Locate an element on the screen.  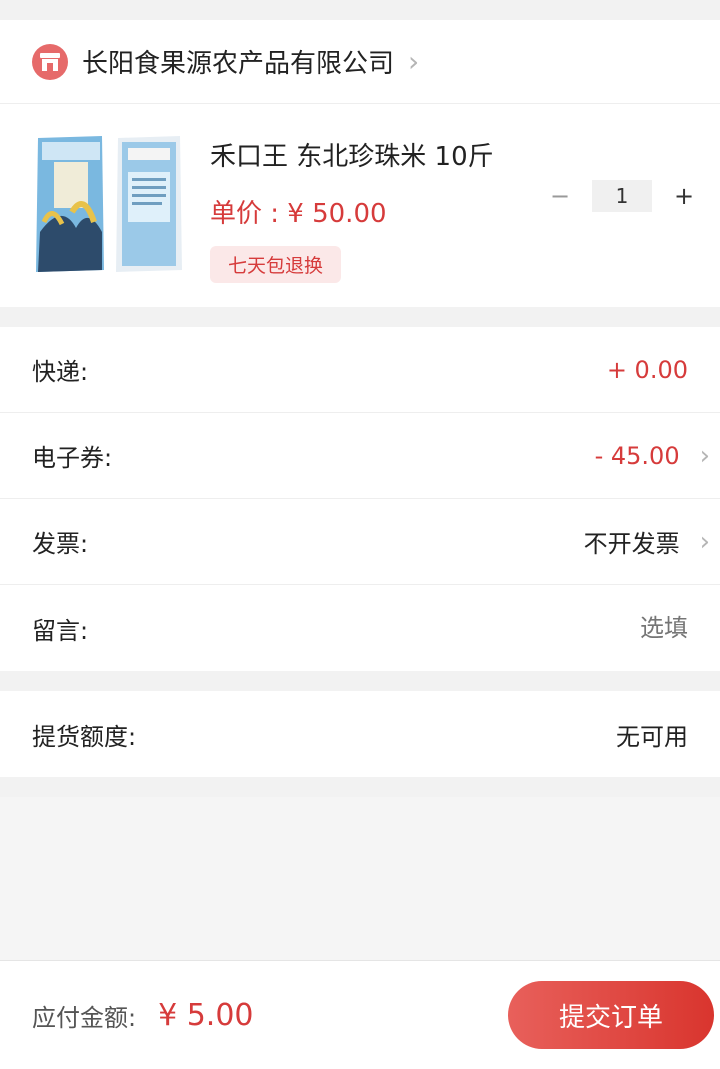
pickup-quota-row: 提货额度: 无可用 is located at coordinates (360, 734).